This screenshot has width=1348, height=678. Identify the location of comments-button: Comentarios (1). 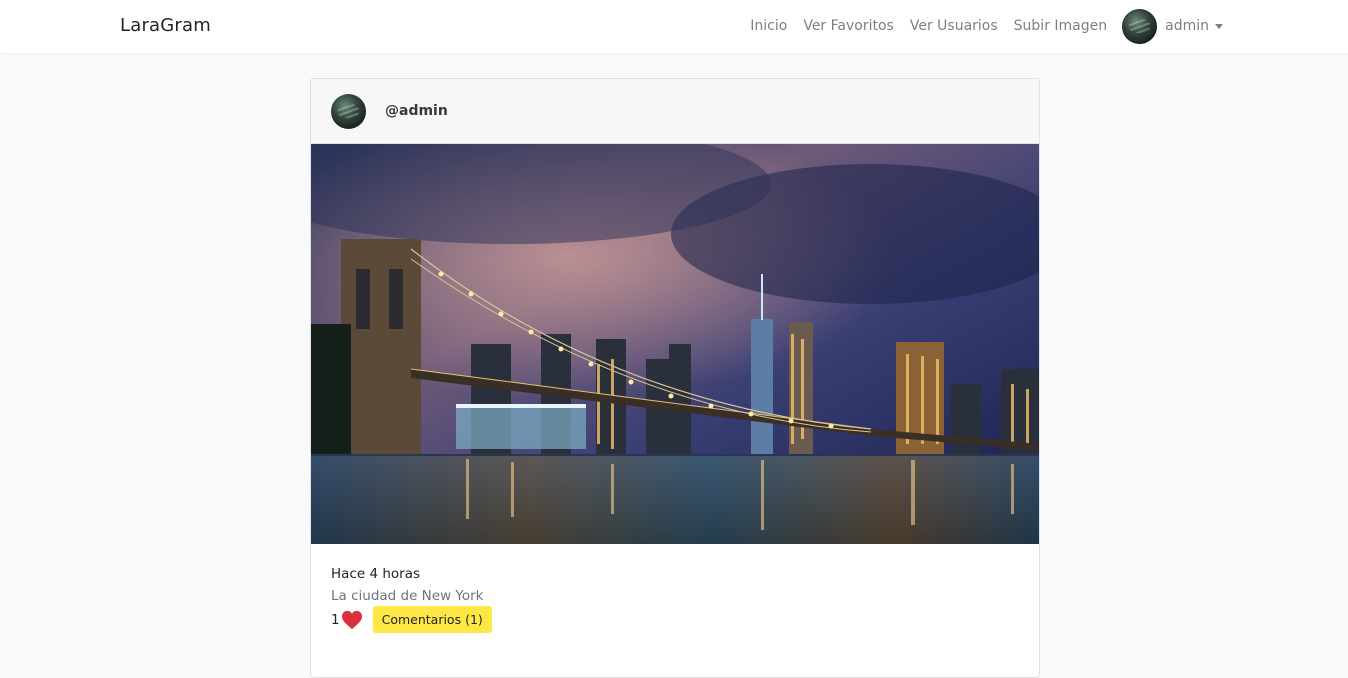
(432, 619).